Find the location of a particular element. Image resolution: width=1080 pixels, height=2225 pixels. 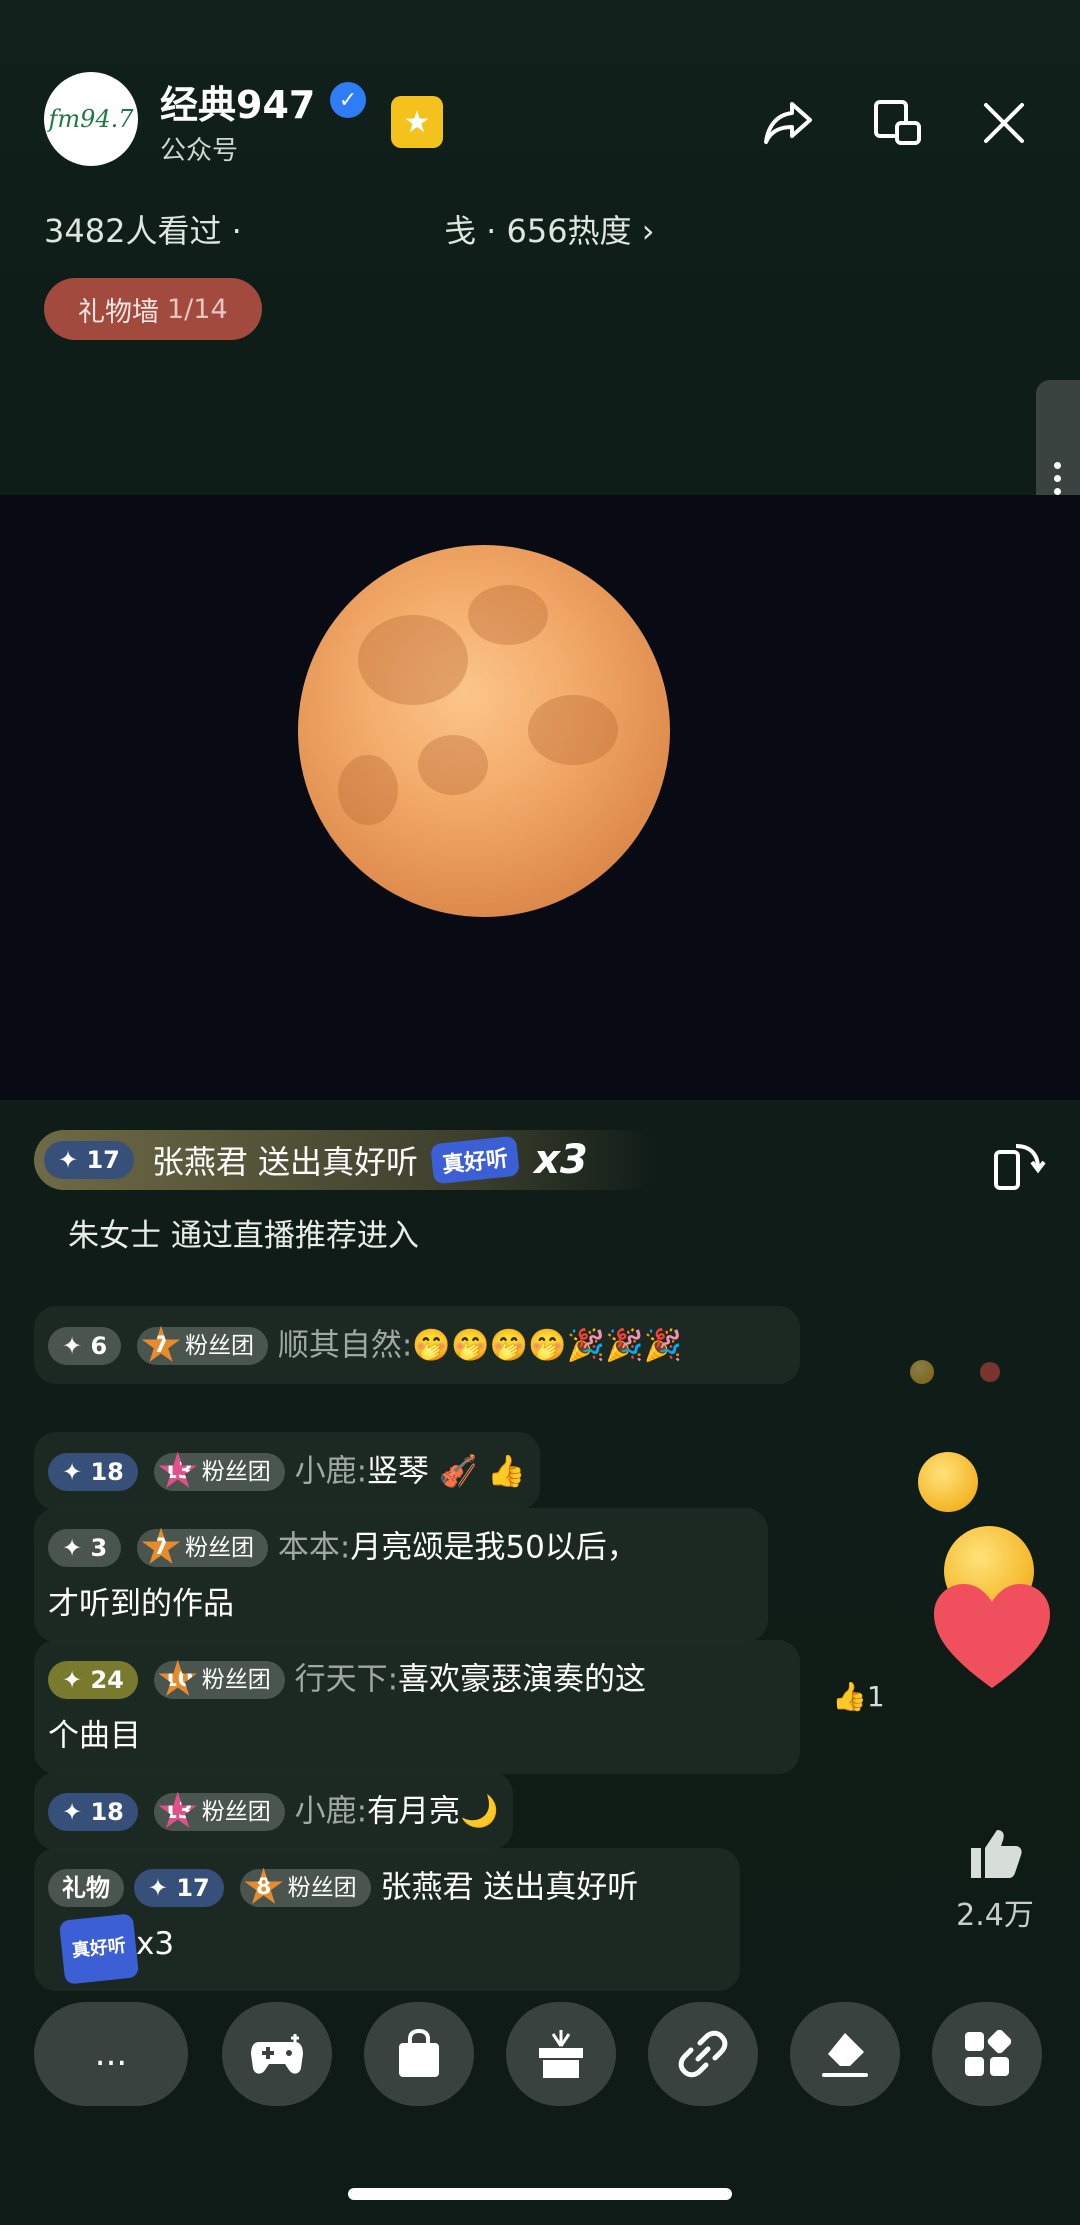

fan-club-badge: 8 粉丝团 is located at coordinates (305, 1887).